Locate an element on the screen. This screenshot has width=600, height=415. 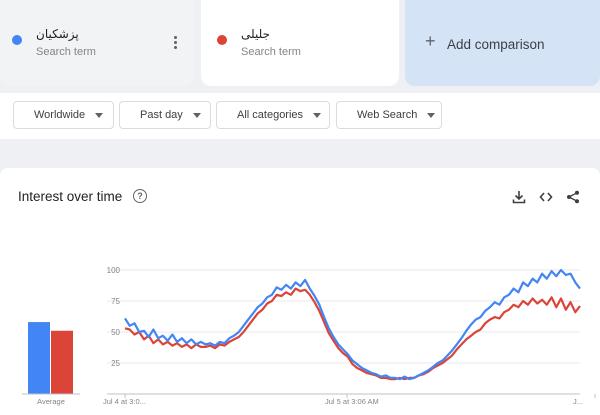
category-dropdown: All categories is located at coordinates (273, 115).